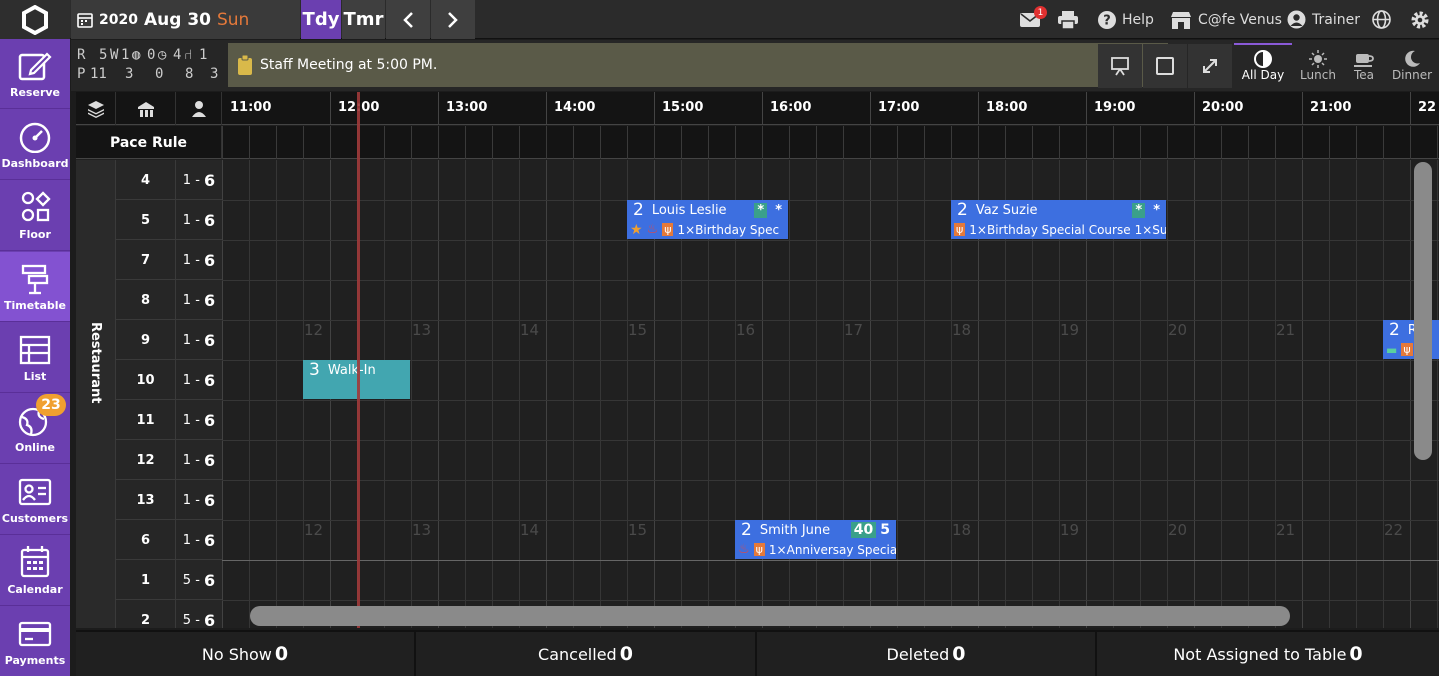  What do you see at coordinates (1107, 19) in the screenshot?
I see `help-icon: ?` at bounding box center [1107, 19].